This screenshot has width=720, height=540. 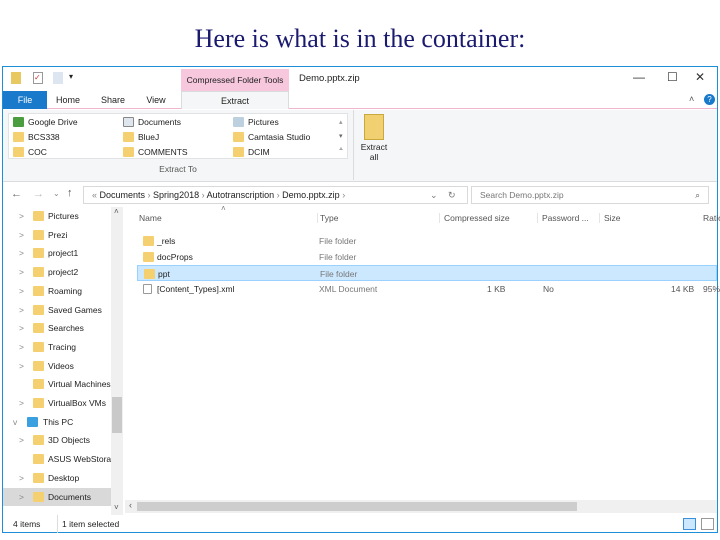 I want to click on tab-view: View, so click(x=156, y=100).